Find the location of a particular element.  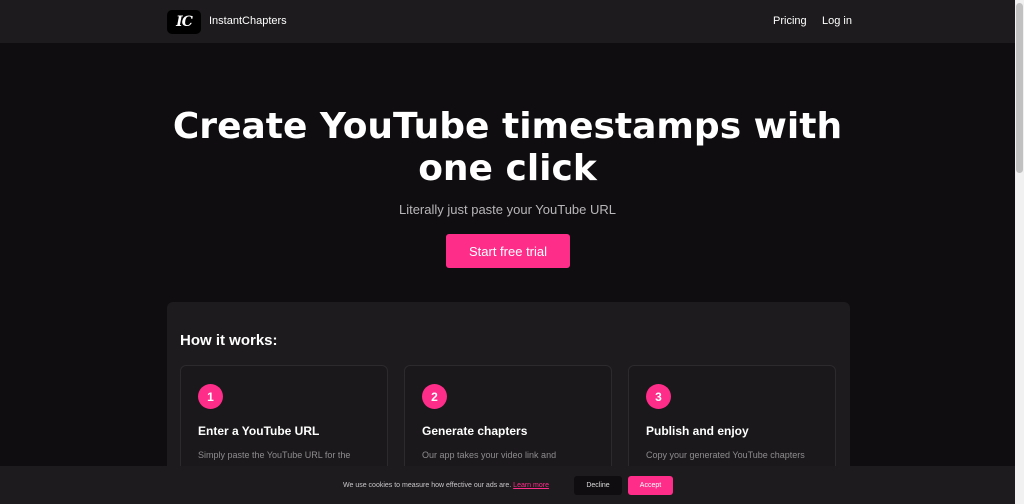

top-navbar: IC InstantChapters Pricing Log in is located at coordinates (507, 21).